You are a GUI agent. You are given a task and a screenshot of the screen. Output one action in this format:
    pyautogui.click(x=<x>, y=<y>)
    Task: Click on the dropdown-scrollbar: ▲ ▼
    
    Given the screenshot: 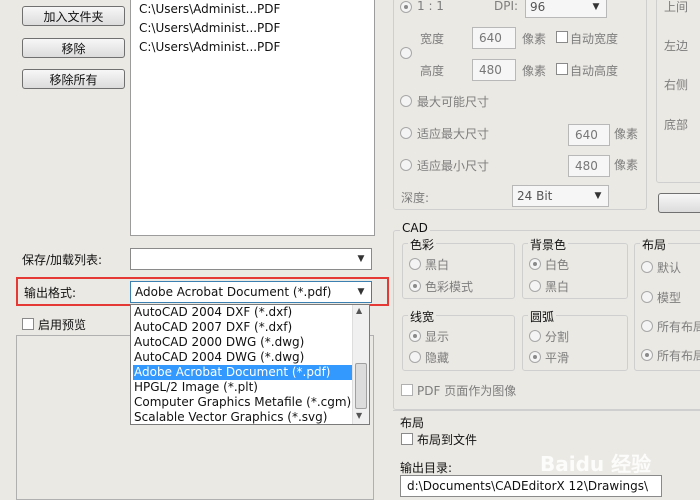 What is the action you would take?
    pyautogui.click(x=360, y=364)
    